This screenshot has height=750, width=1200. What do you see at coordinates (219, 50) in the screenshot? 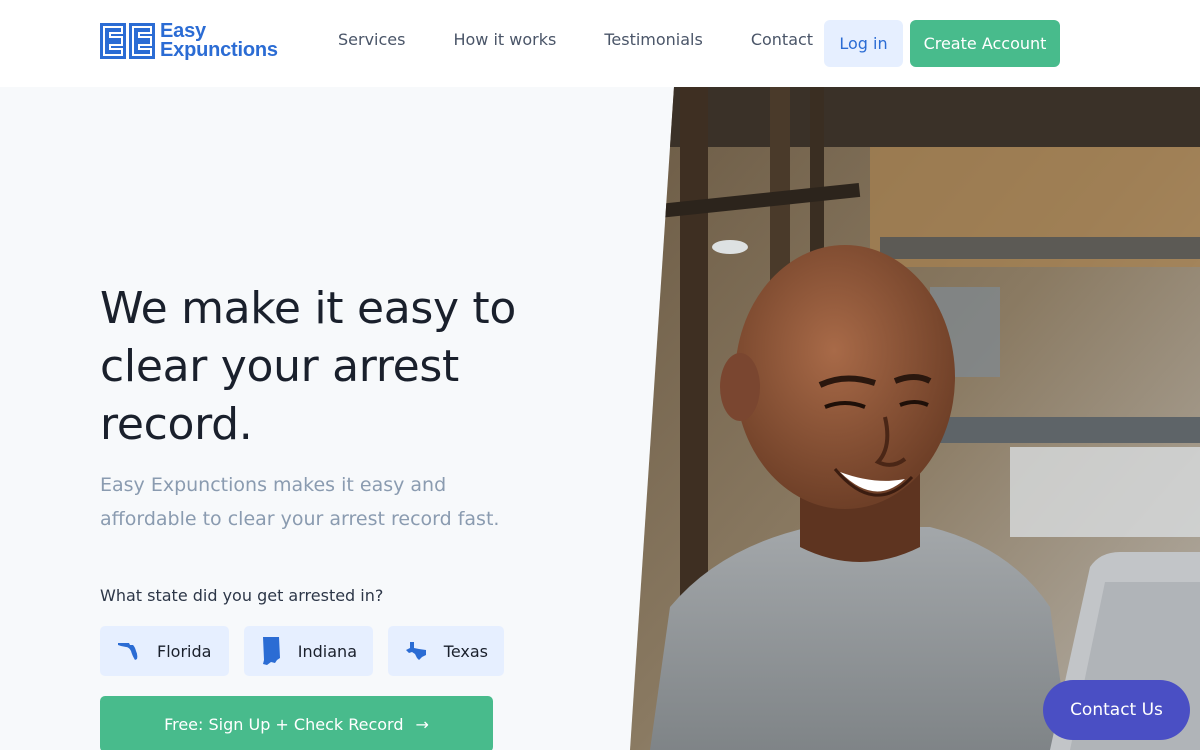
I see `brand-name-line2: Expunctions` at bounding box center [219, 50].